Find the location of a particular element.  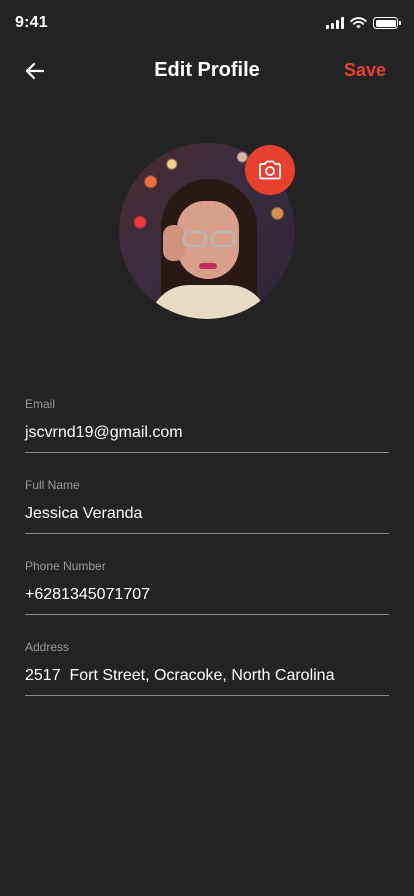

full-name-field-group: Full Name Jessica Veranda is located at coordinates (207, 518).